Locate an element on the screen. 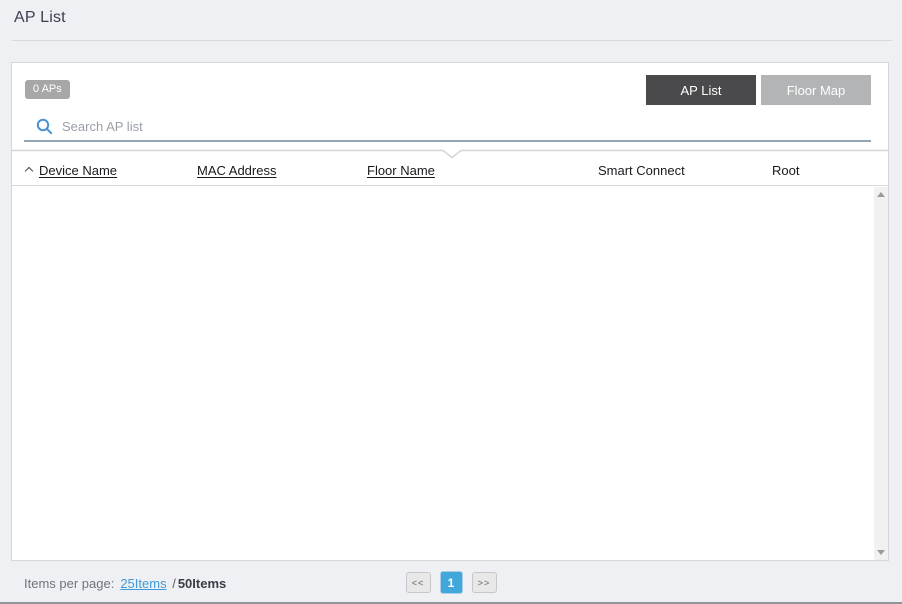  view-toggle: AP List Floor Map is located at coordinates (758, 90).